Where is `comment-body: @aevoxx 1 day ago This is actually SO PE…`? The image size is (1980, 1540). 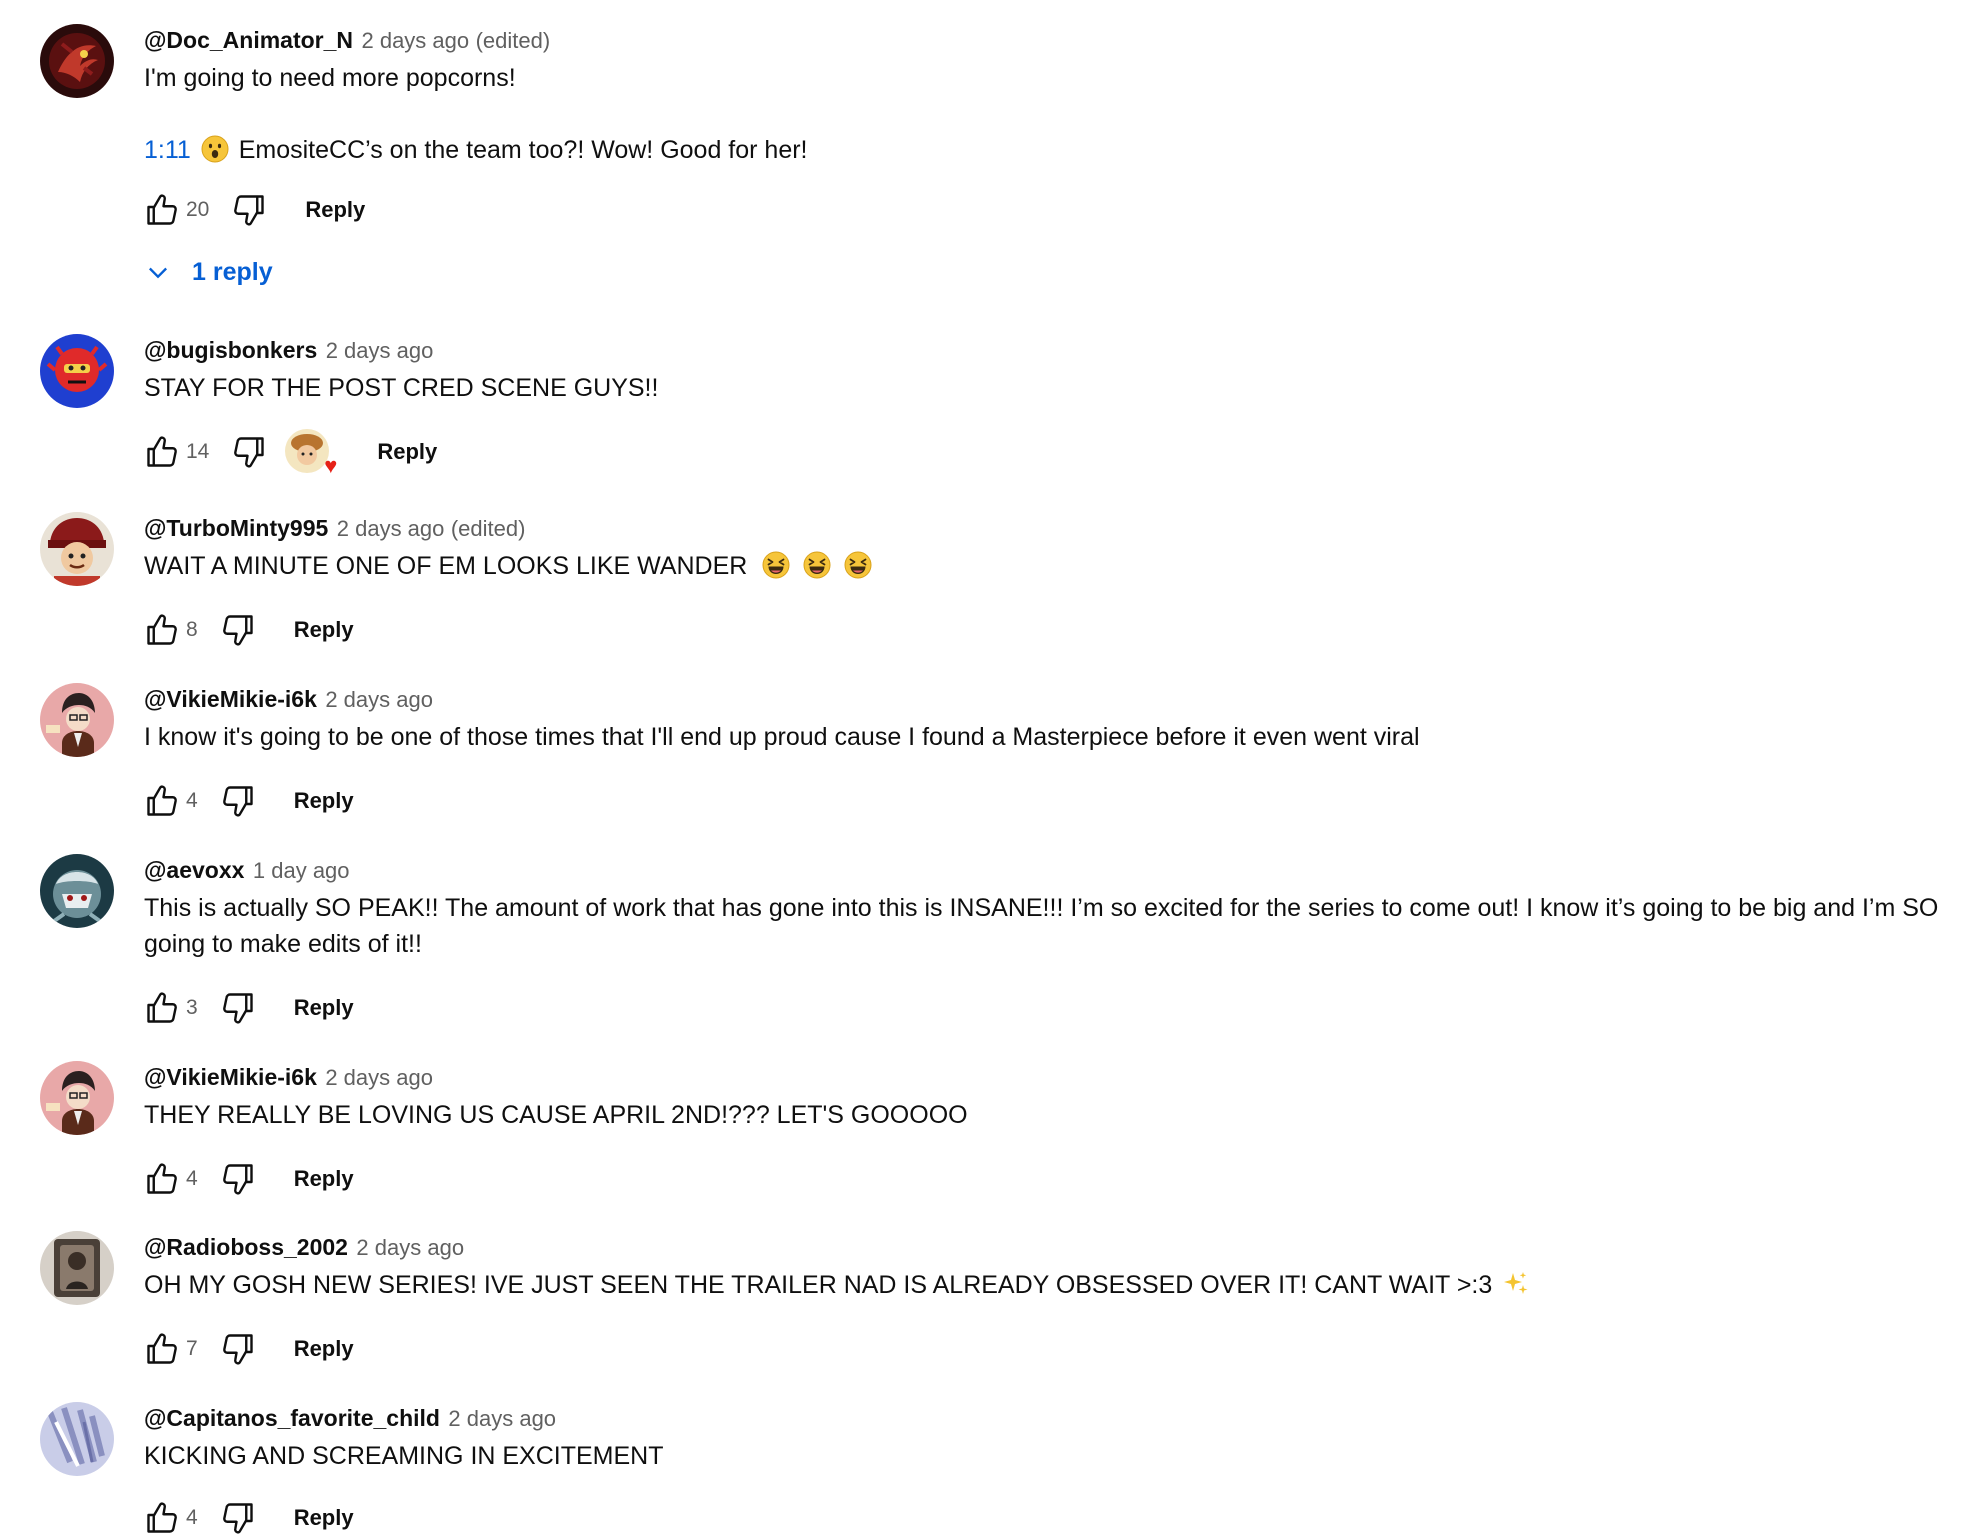 comment-body: @aevoxx 1 day ago This is actually SO PE… is located at coordinates (1052, 908).